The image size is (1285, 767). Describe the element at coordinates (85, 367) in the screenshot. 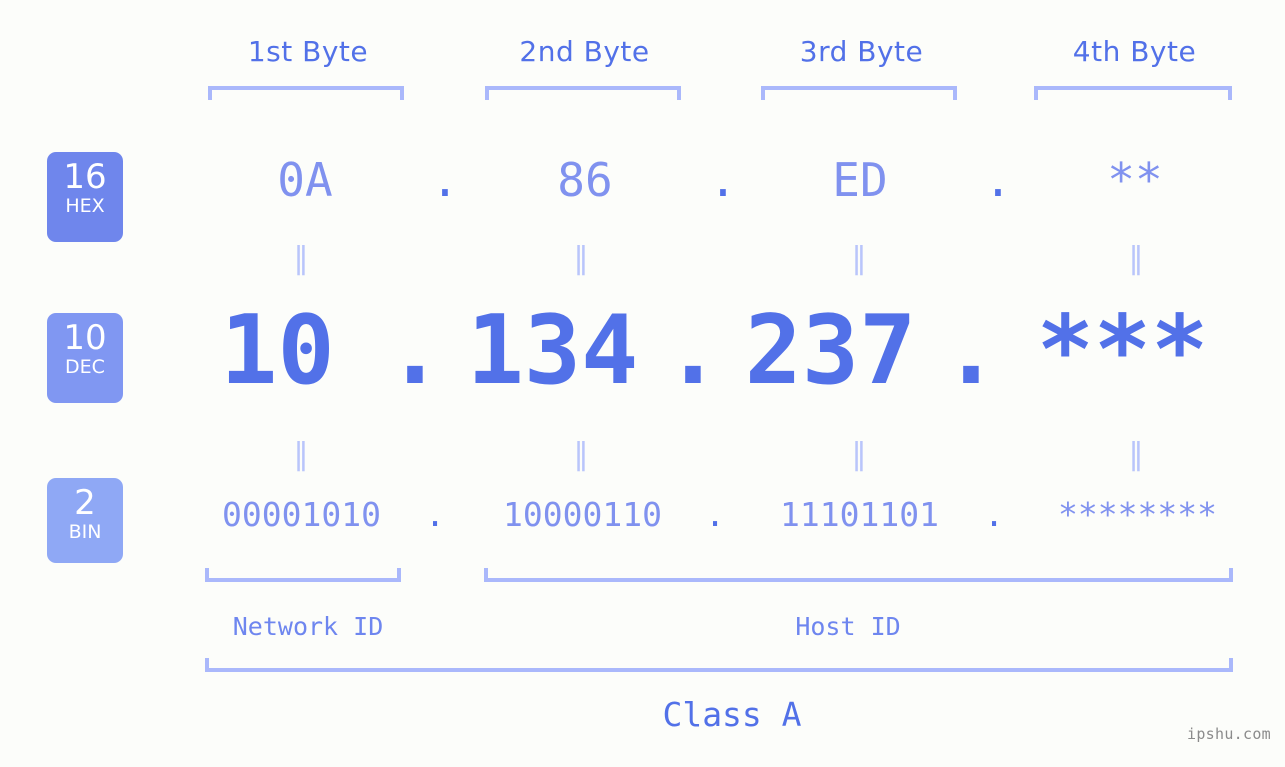

I see `base-badge-dec-system: DEC` at that location.